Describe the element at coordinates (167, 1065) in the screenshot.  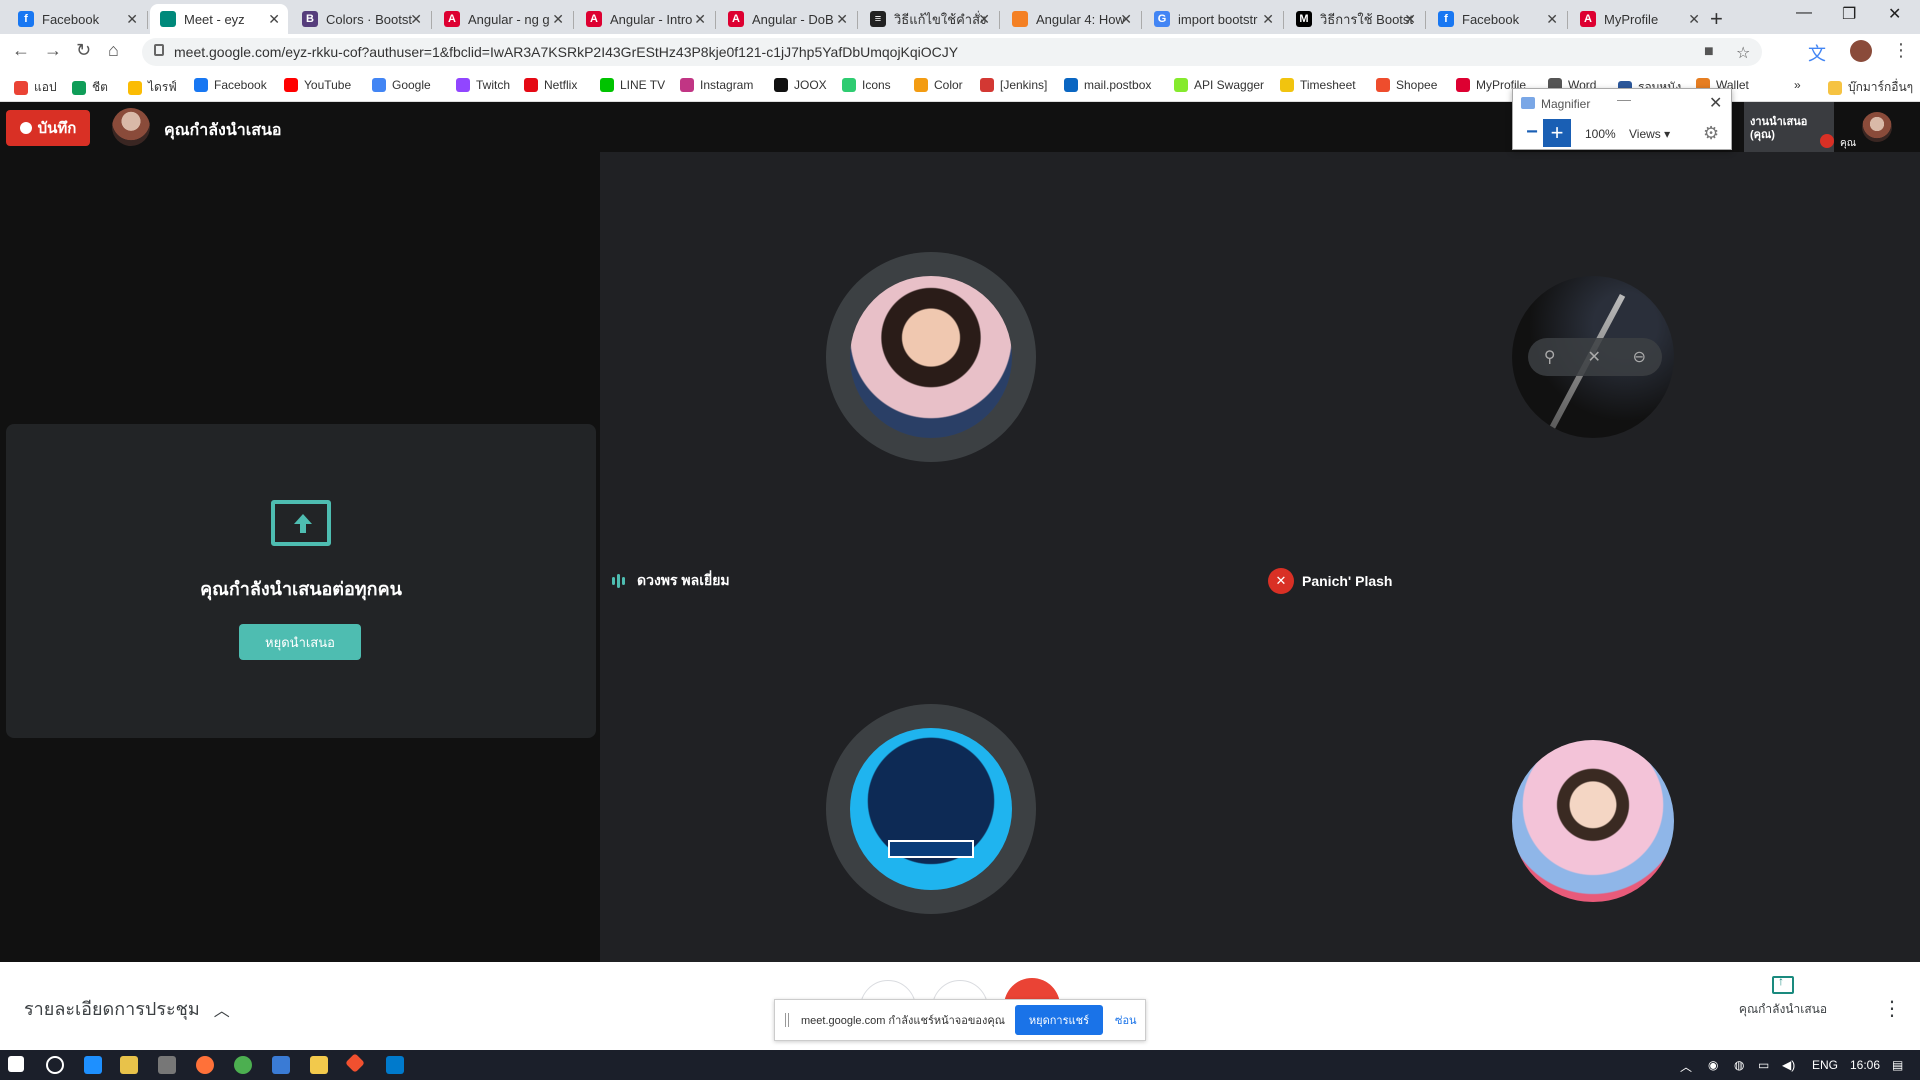
I see `steam-icon` at that location.